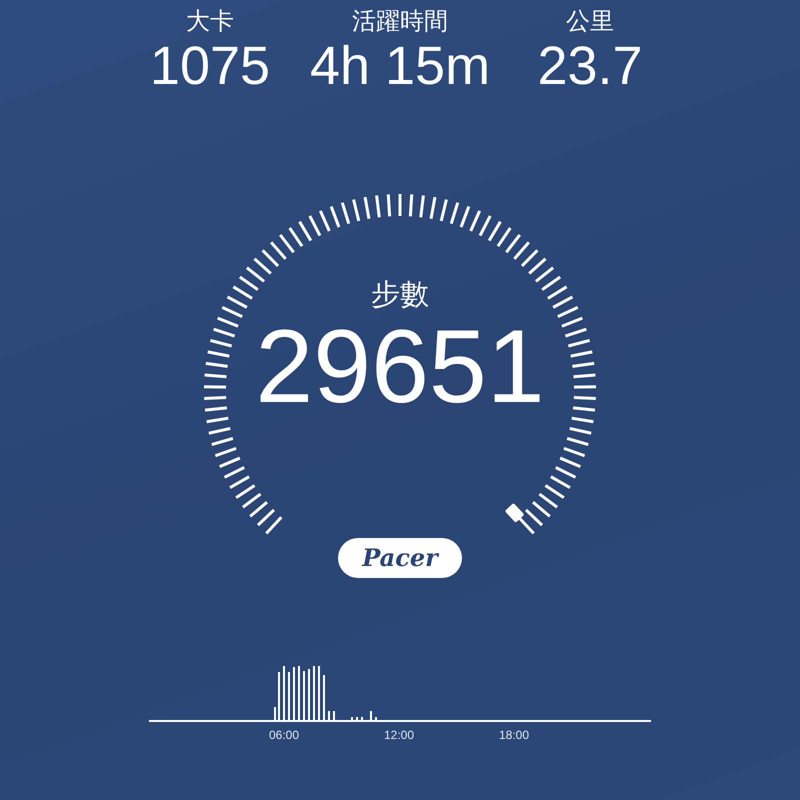 The image size is (800, 800). I want to click on stat-value: 1075, so click(210, 66).